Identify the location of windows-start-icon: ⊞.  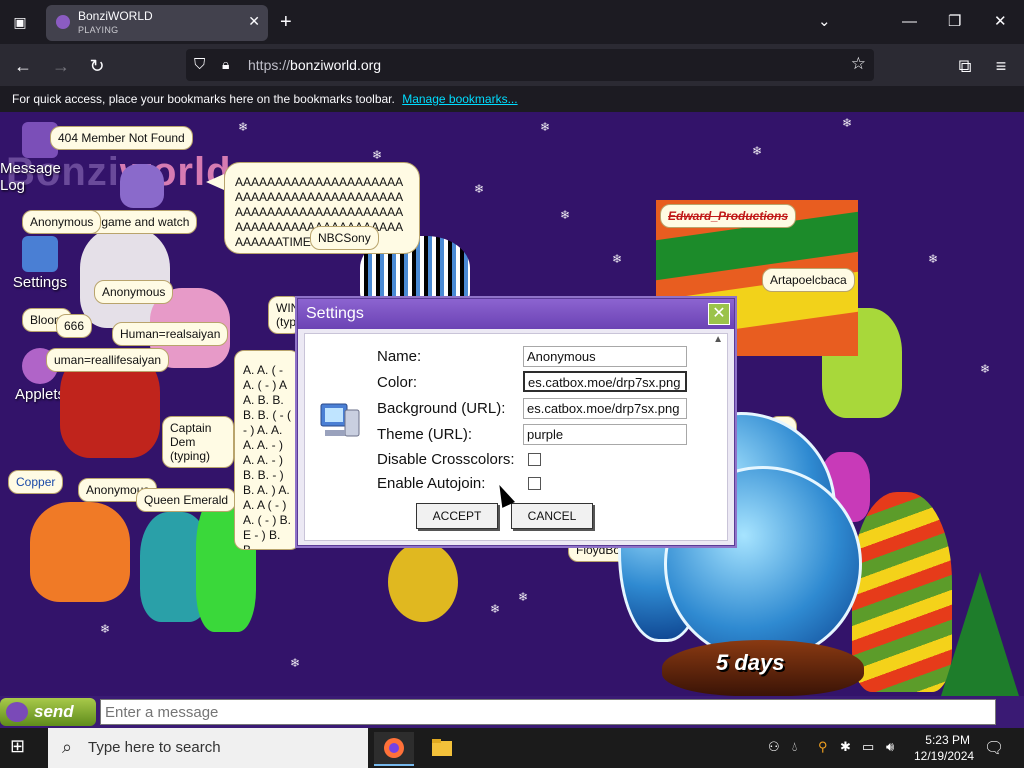
(22, 748).